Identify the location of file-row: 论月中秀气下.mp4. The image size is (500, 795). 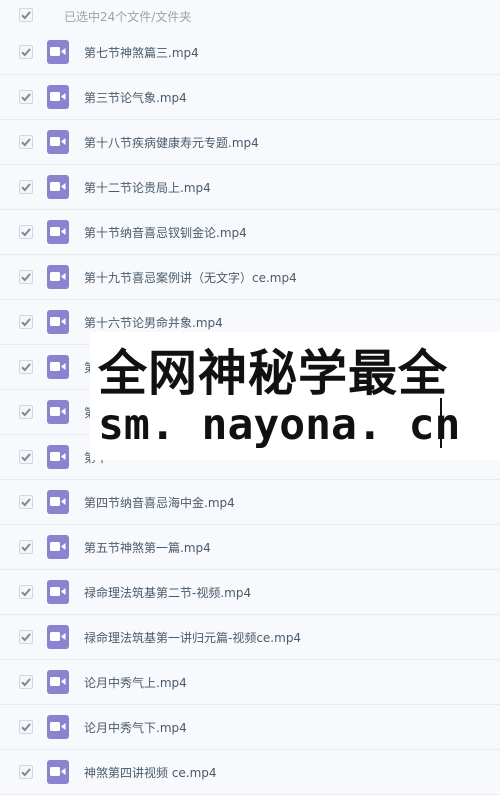
(250, 727).